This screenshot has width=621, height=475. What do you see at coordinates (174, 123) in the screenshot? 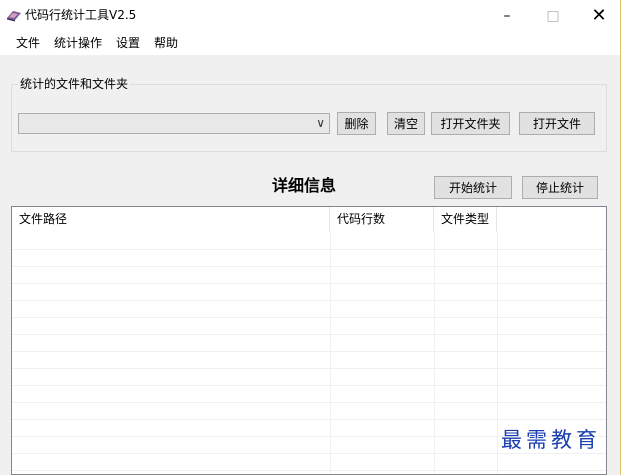
I see `path-combobox: ∨` at bounding box center [174, 123].